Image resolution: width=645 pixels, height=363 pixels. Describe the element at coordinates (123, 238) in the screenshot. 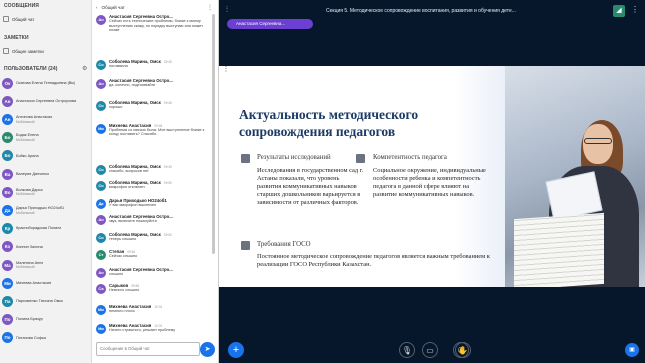

I see `message-text: теперь слышно` at that location.